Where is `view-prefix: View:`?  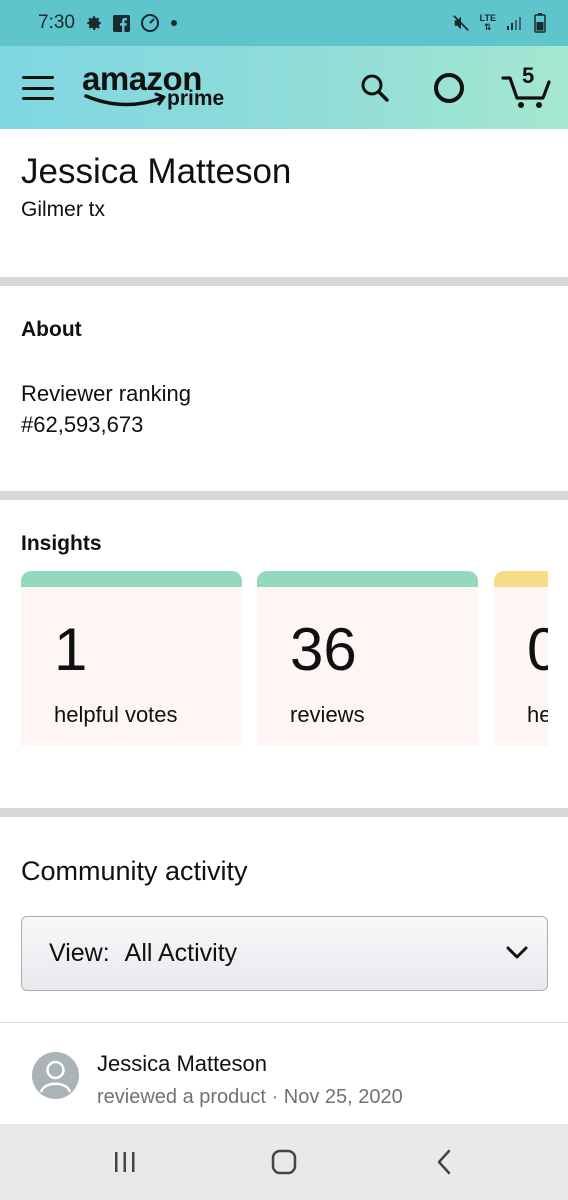
view-prefix: View: is located at coordinates (79, 953).